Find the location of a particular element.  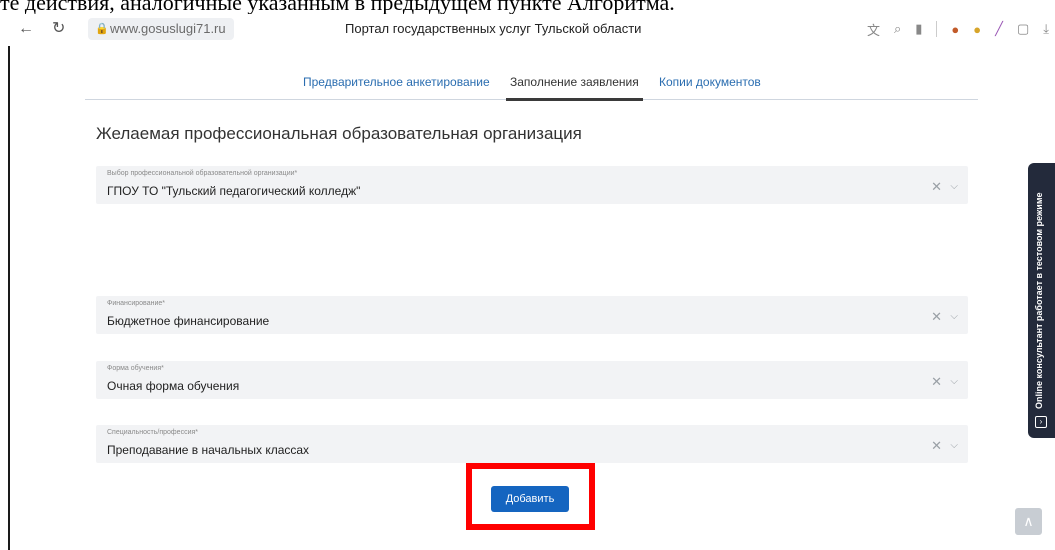

tab-preliminary-survey: Предварительное анкетирование is located at coordinates (396, 82).